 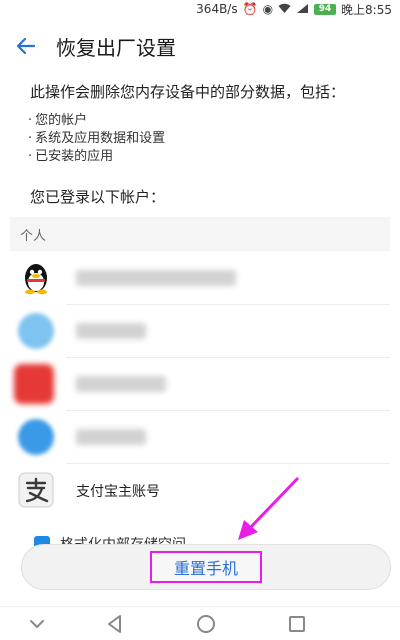 I want to click on logged-in-label: 您已登录以下帐户：, so click(x=98, y=197).